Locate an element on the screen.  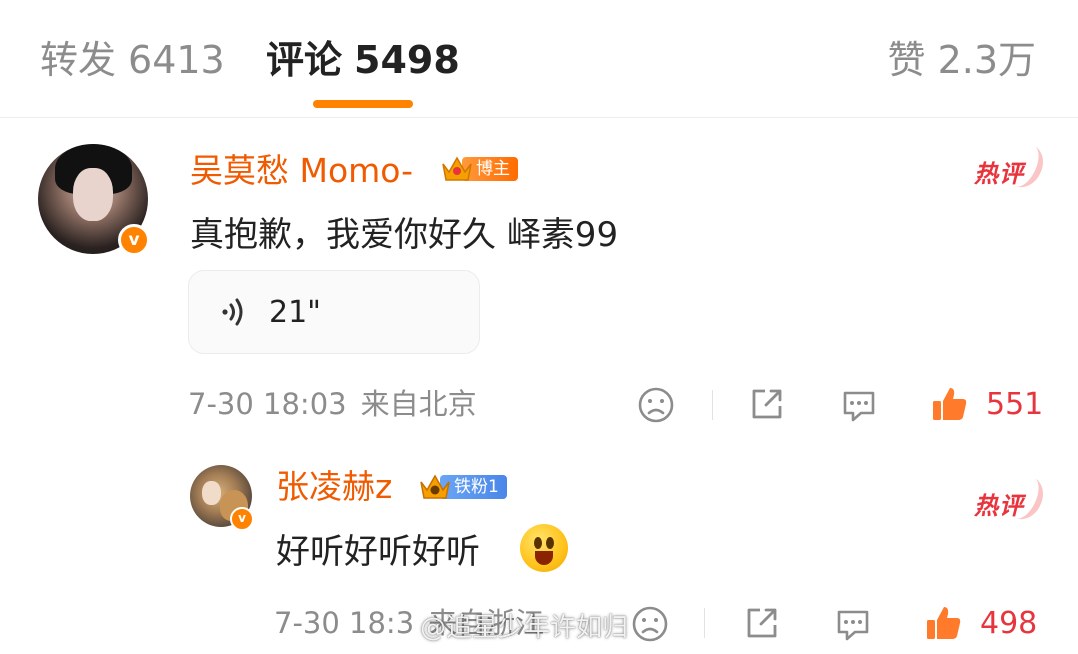
tab-repost: 转发 6413 is located at coordinates (132, 60).